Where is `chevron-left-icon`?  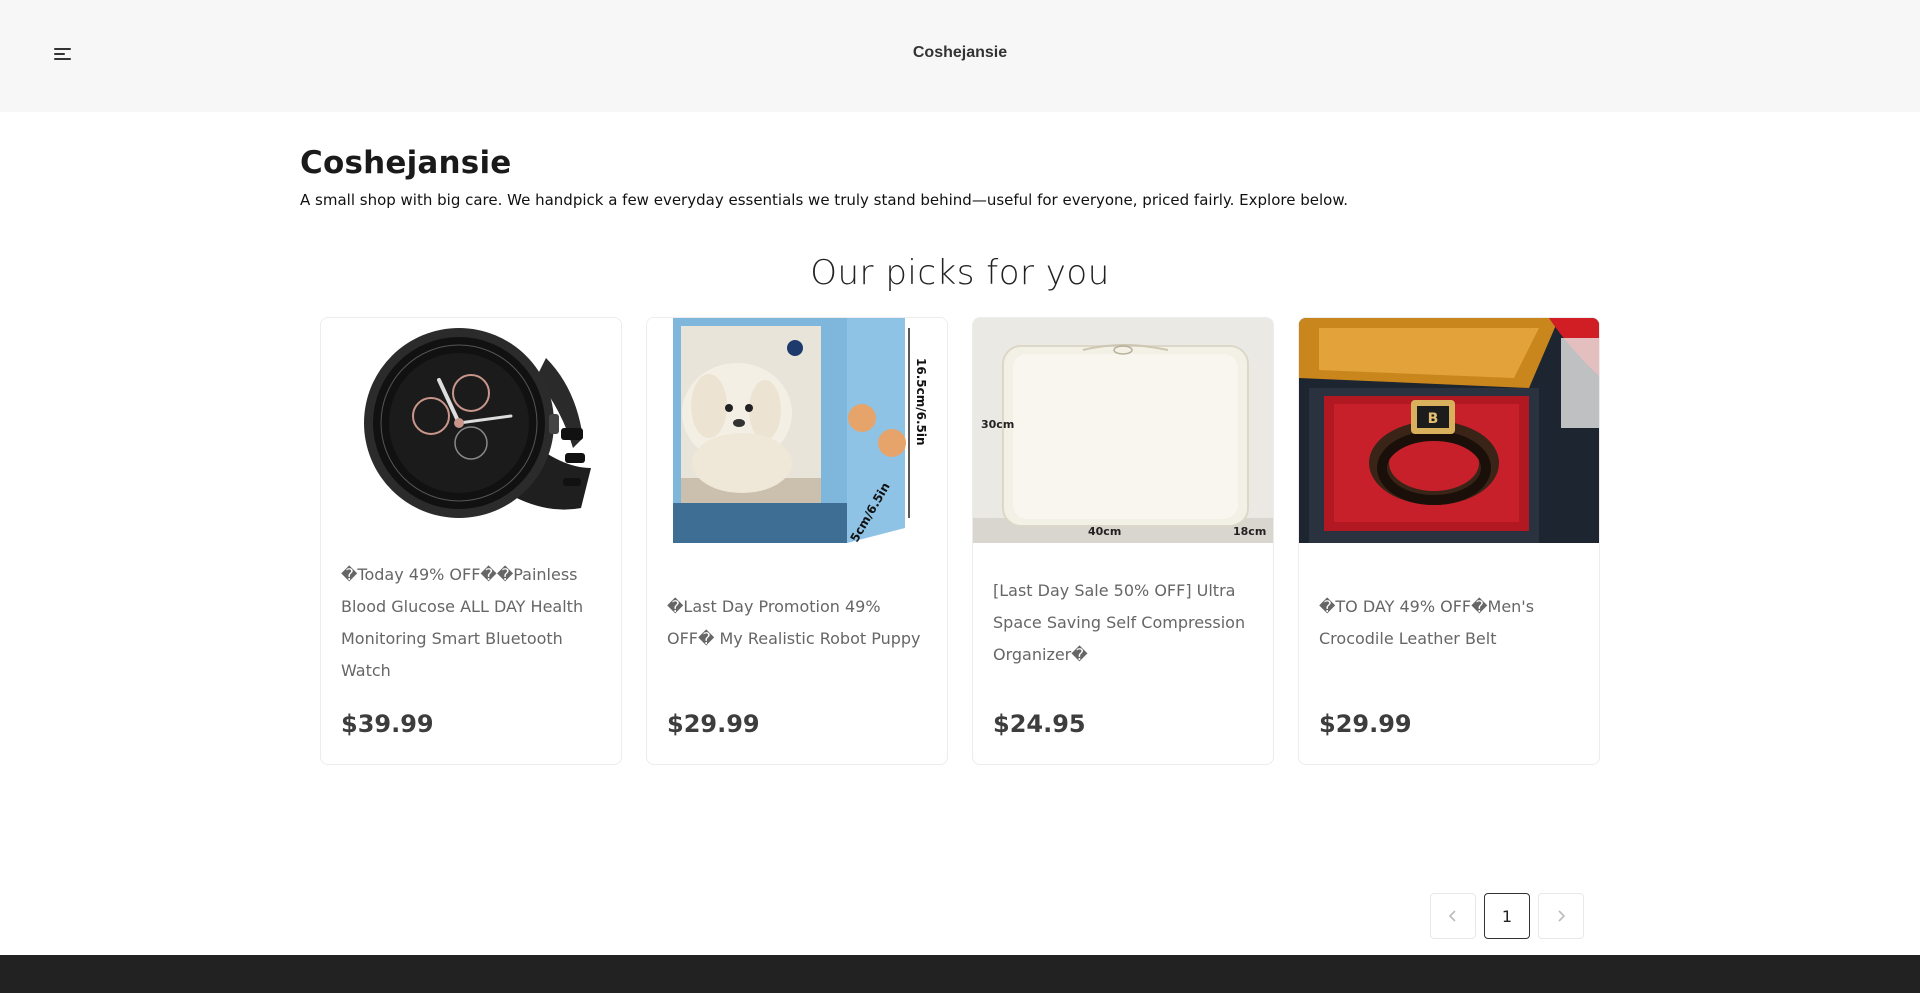
chevron-left-icon is located at coordinates (1452, 916).